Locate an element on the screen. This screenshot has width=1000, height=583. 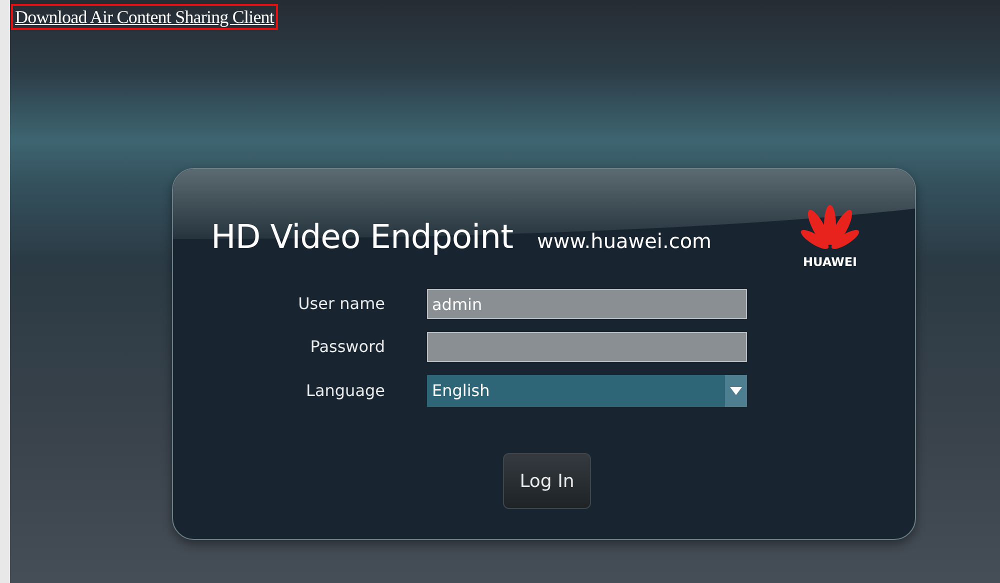
product-title: HD Video Endpoint is located at coordinates (362, 237).